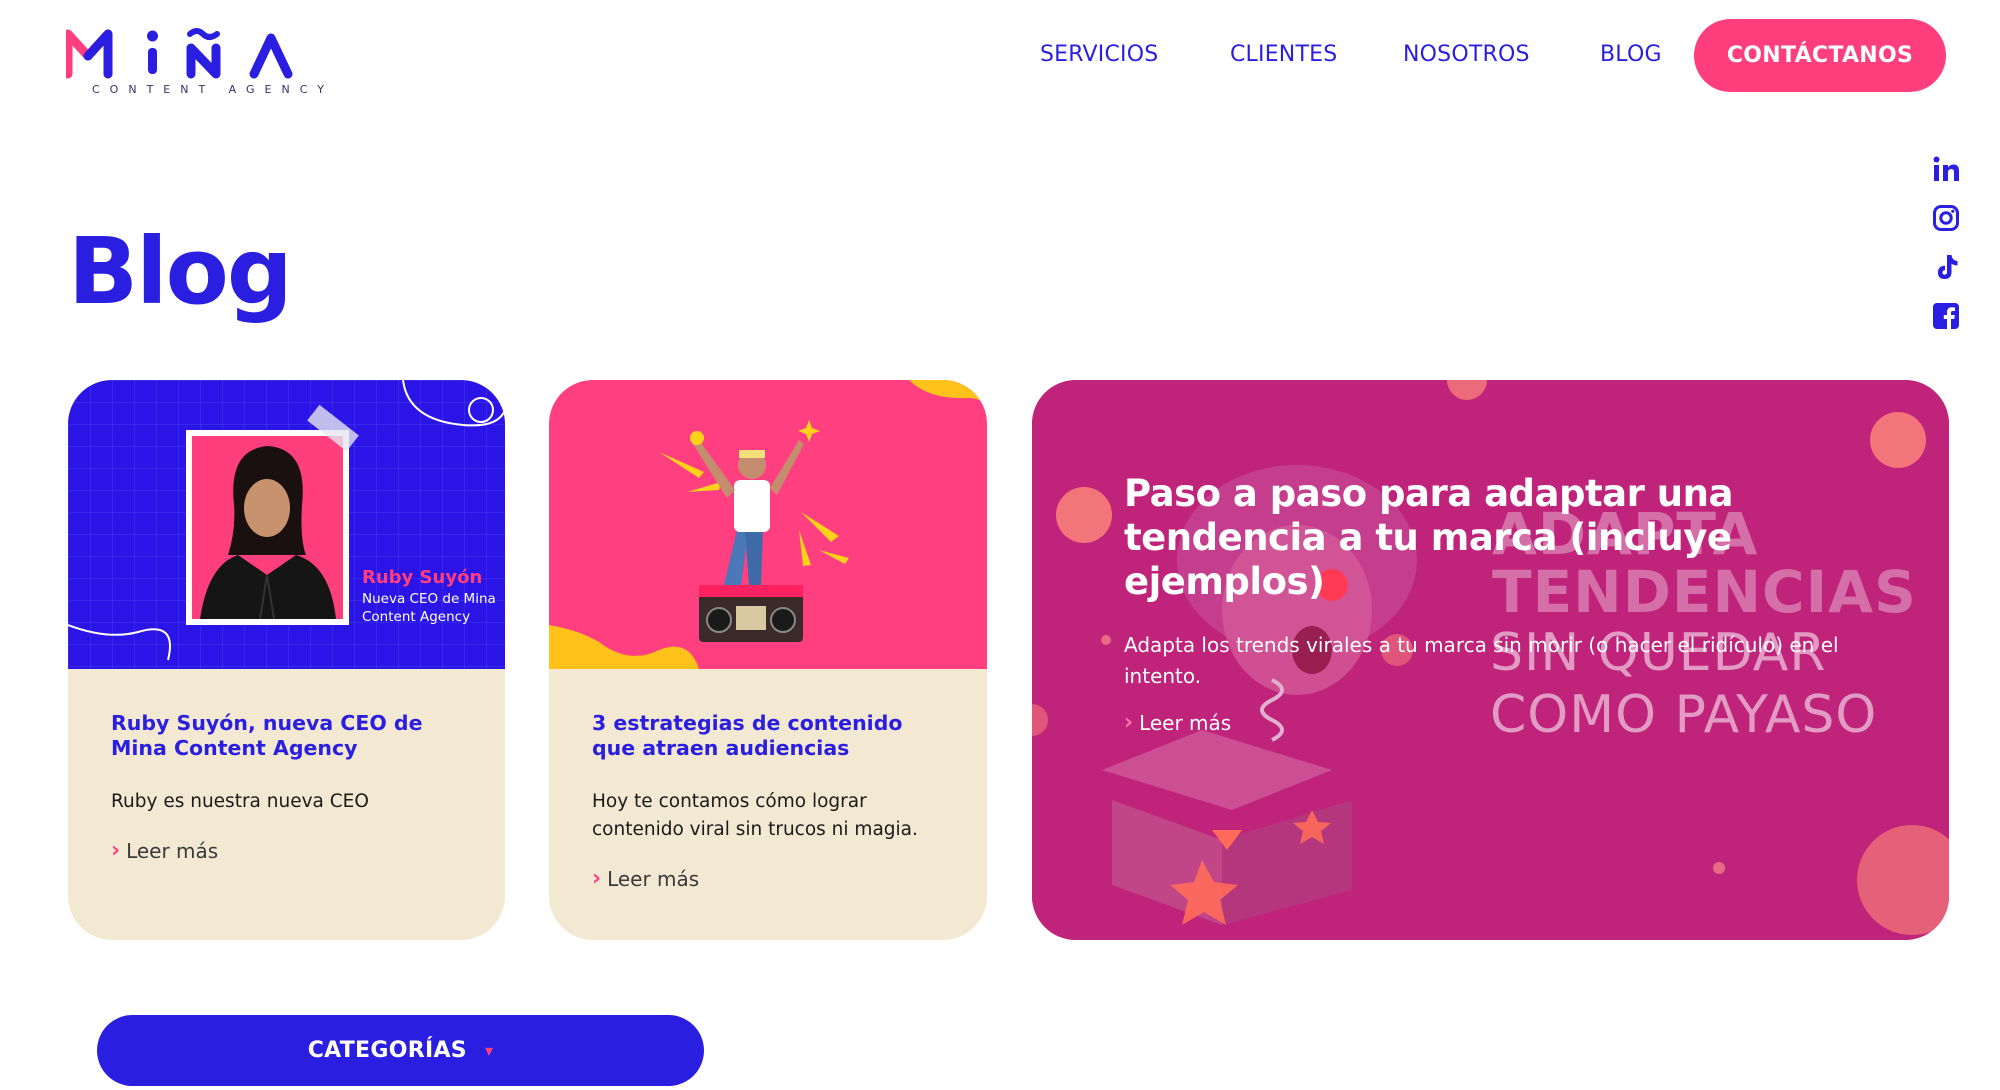 This screenshot has width=2000, height=1090. I want to click on nav-item-servicios: SERVICIOS, so click(1099, 54).